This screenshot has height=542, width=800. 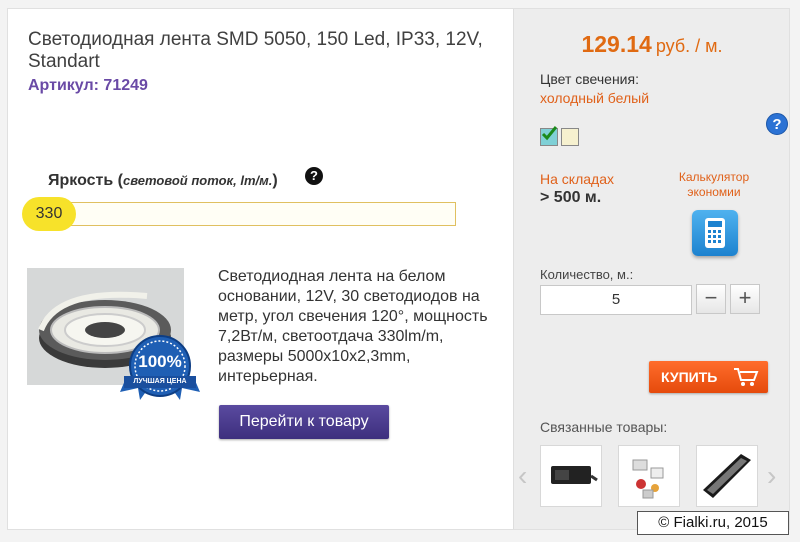 What do you see at coordinates (689, 377) in the screenshot?
I see `buy-button-label: КУПИТЬ` at bounding box center [689, 377].